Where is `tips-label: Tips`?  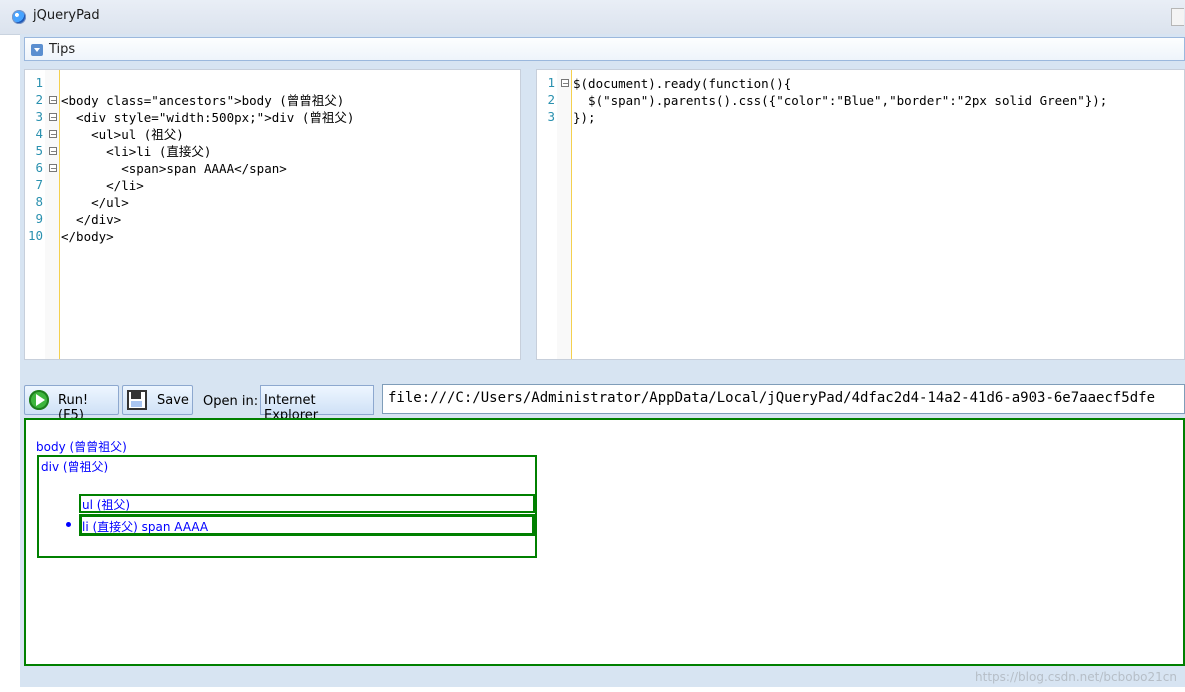
tips-label: Tips is located at coordinates (62, 49).